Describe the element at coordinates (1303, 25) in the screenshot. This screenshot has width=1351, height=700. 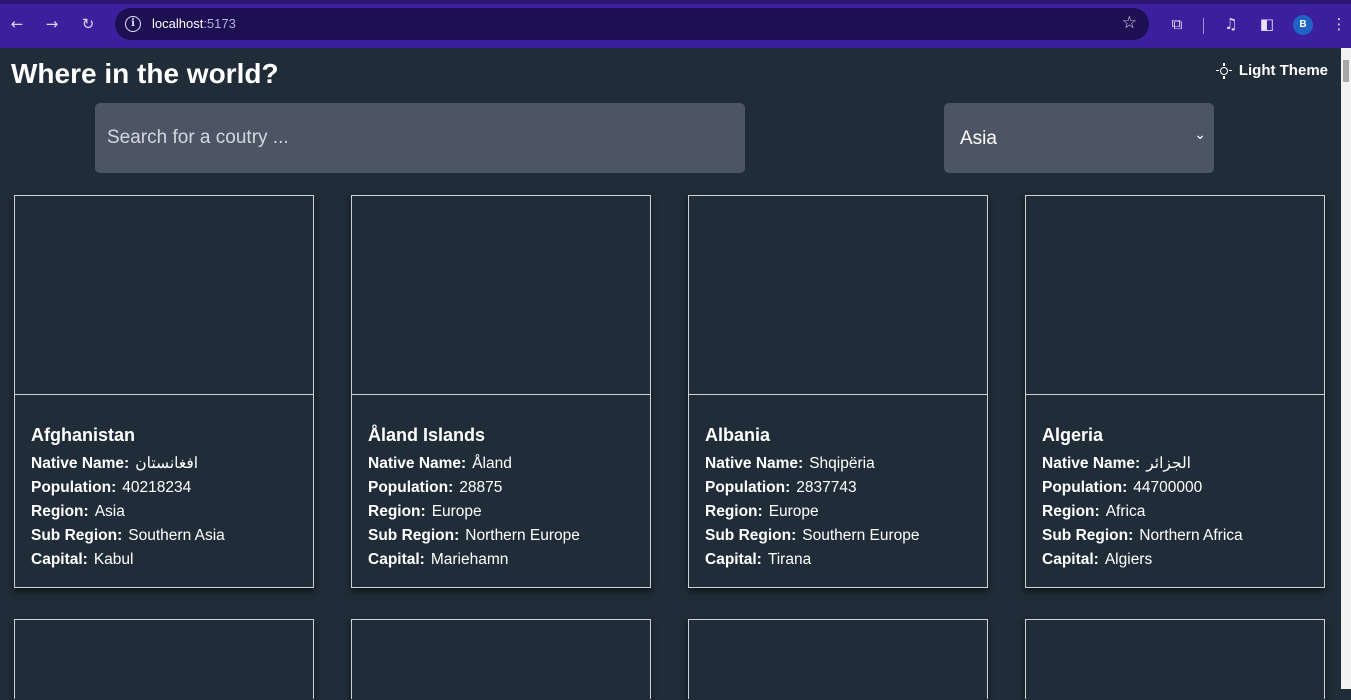
I see `profile-avatar: B` at that location.